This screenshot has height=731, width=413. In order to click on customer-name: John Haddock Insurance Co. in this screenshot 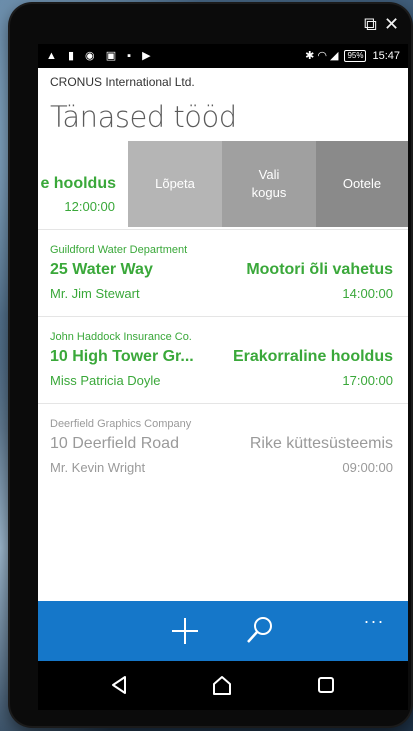, I will do `click(121, 337)`.